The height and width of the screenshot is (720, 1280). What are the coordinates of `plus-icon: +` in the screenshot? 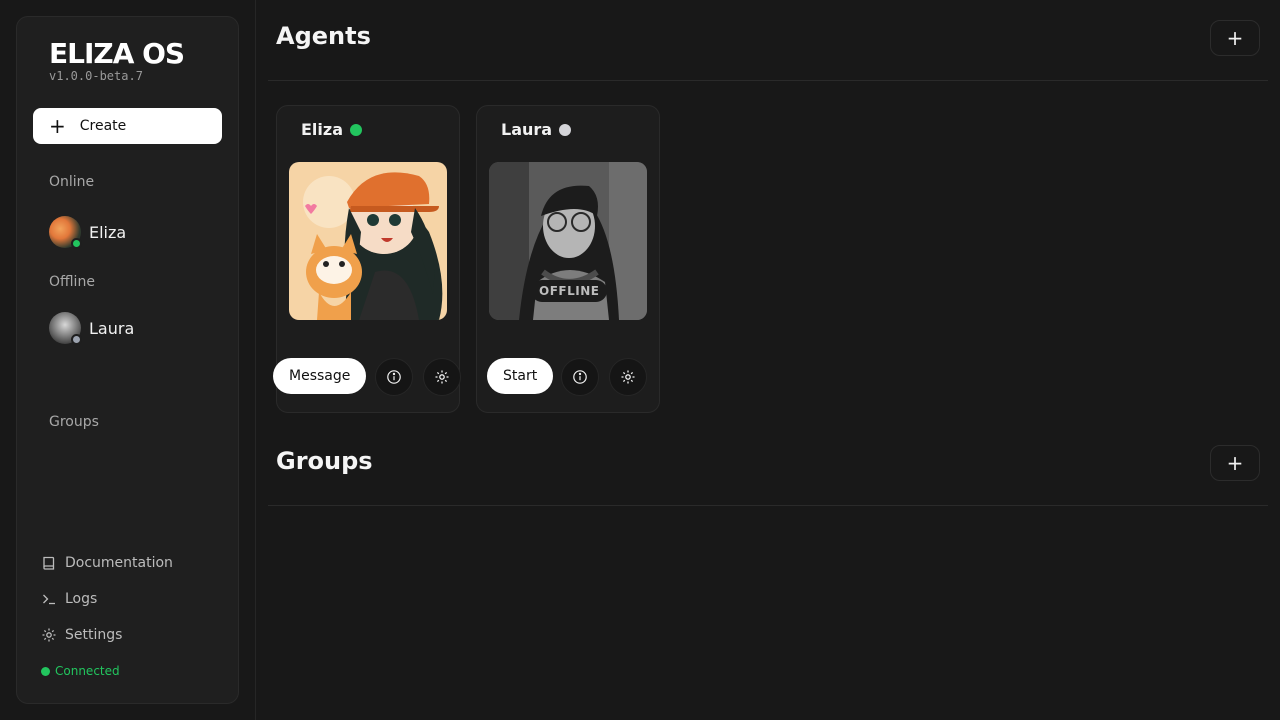 It's located at (57, 126).